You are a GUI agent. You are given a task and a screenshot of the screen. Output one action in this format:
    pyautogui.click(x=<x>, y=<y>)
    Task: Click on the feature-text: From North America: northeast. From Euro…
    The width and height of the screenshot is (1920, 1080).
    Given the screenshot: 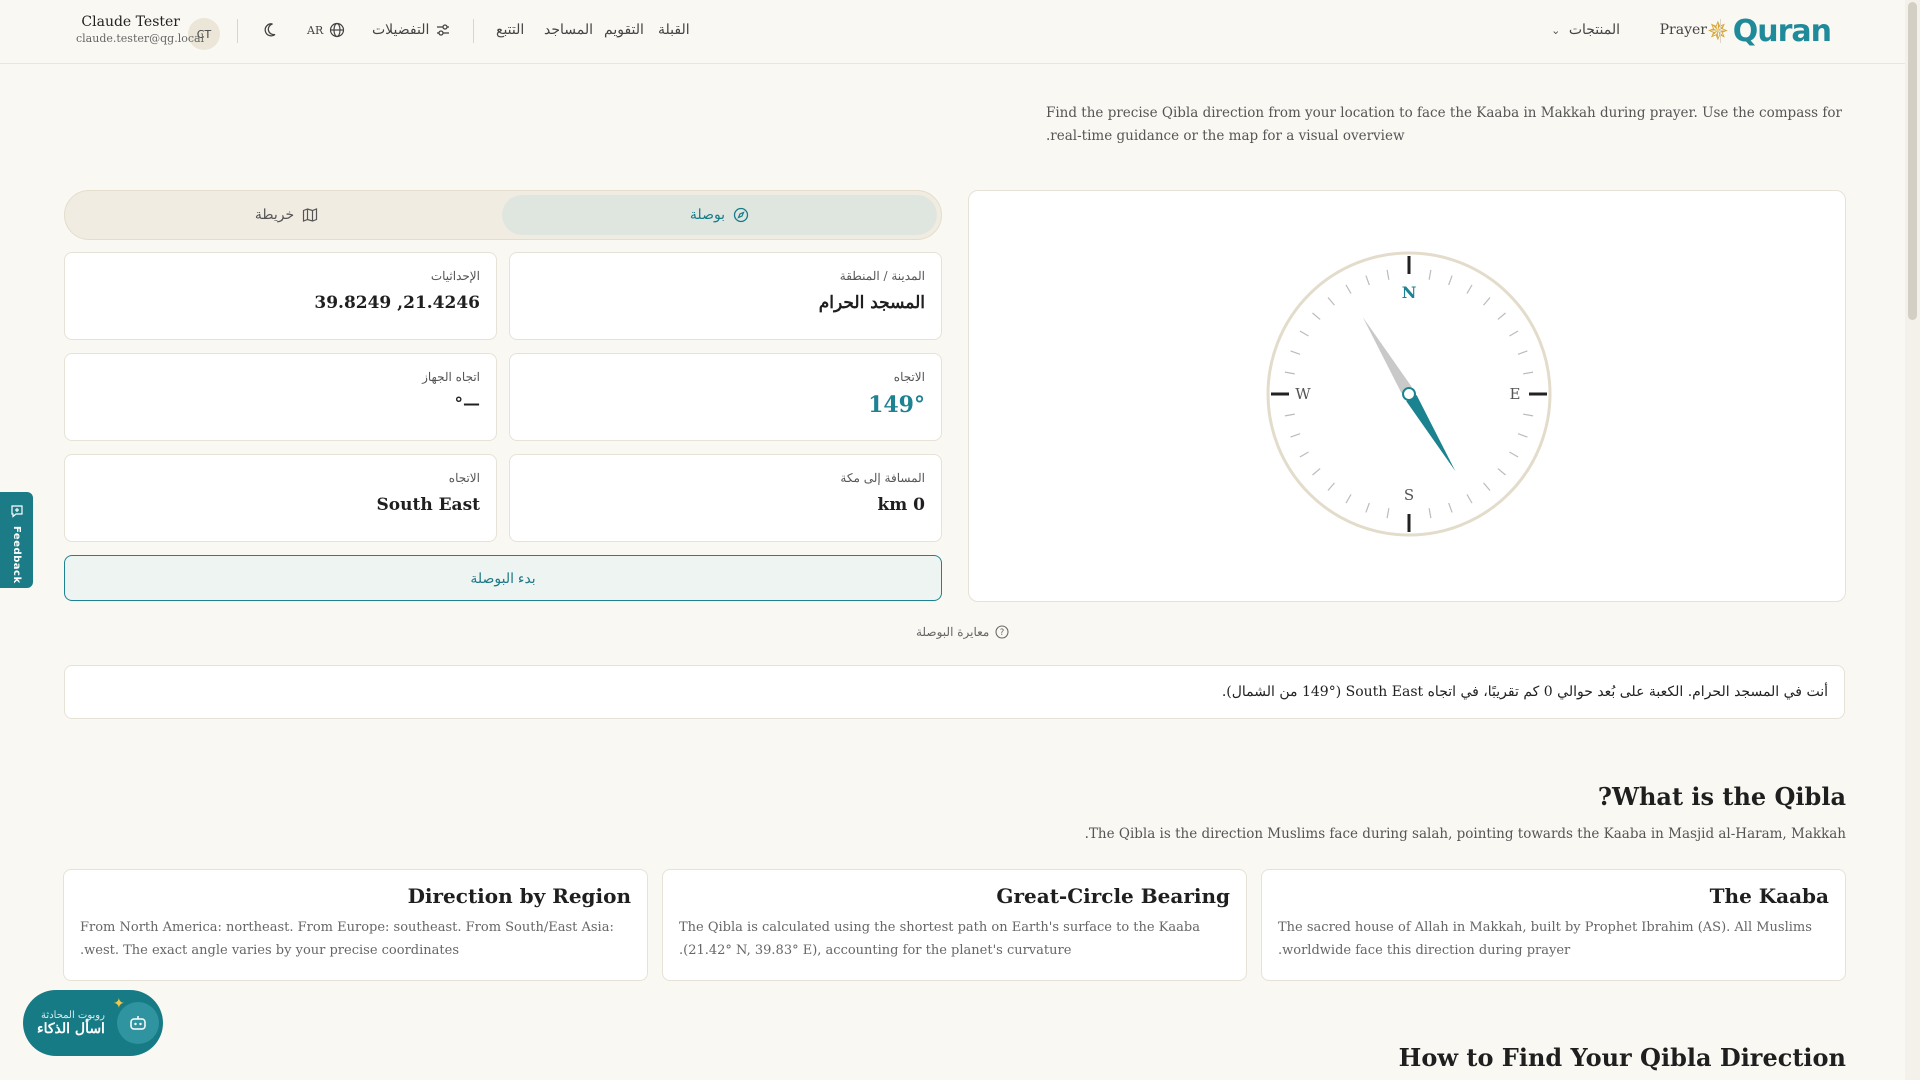 What is the action you would take?
    pyautogui.click(x=347, y=939)
    